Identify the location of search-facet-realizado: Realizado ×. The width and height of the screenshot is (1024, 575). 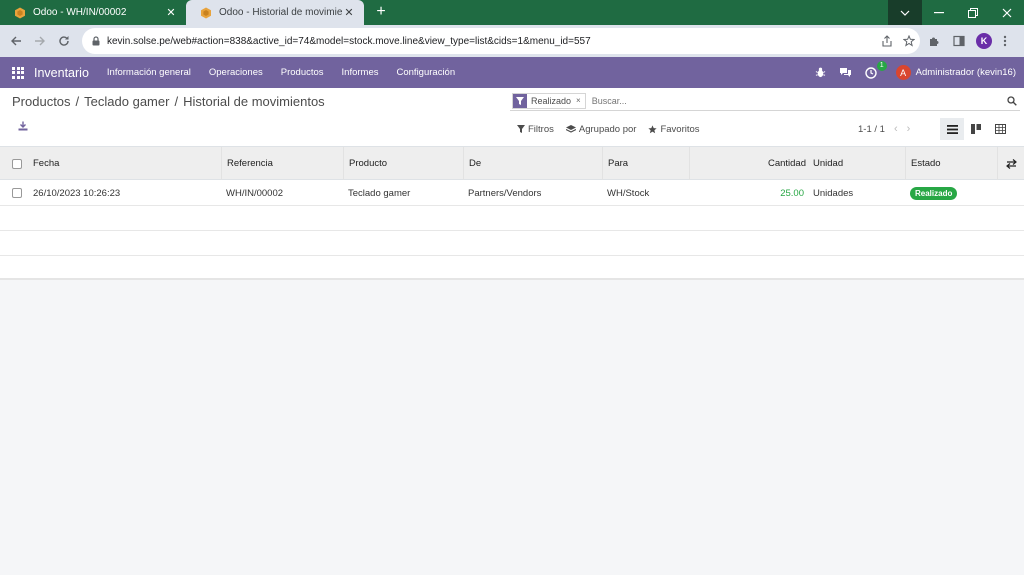
(549, 100).